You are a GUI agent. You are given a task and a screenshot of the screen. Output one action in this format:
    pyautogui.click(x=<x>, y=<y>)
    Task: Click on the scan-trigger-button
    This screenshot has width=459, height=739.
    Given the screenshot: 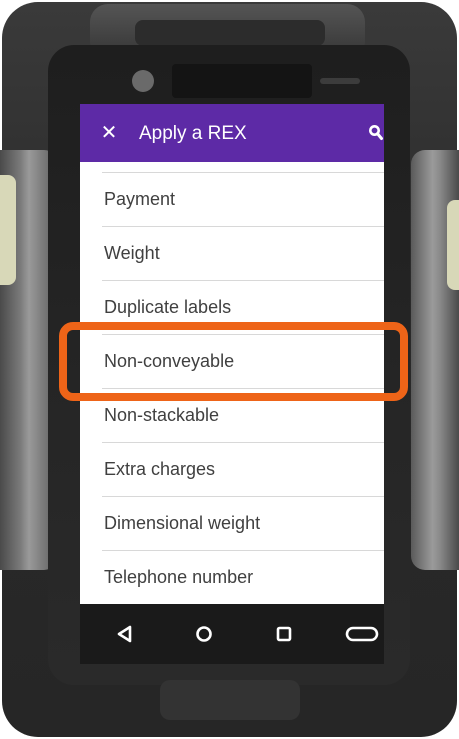 What is the action you would take?
    pyautogui.click(x=362, y=634)
    